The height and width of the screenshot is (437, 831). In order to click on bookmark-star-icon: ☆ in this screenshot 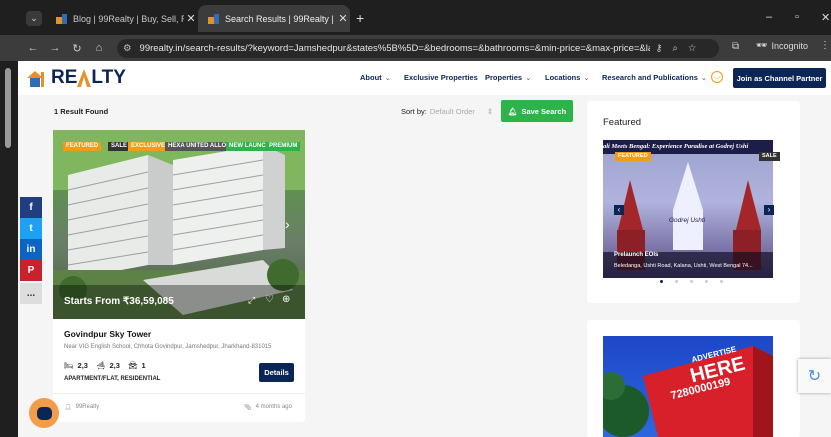, I will do `click(692, 48)`.